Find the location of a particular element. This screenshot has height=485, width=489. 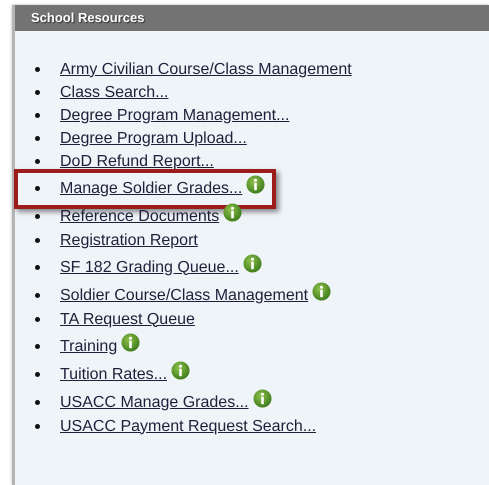

resource-link: Reference Documents is located at coordinates (140, 216).